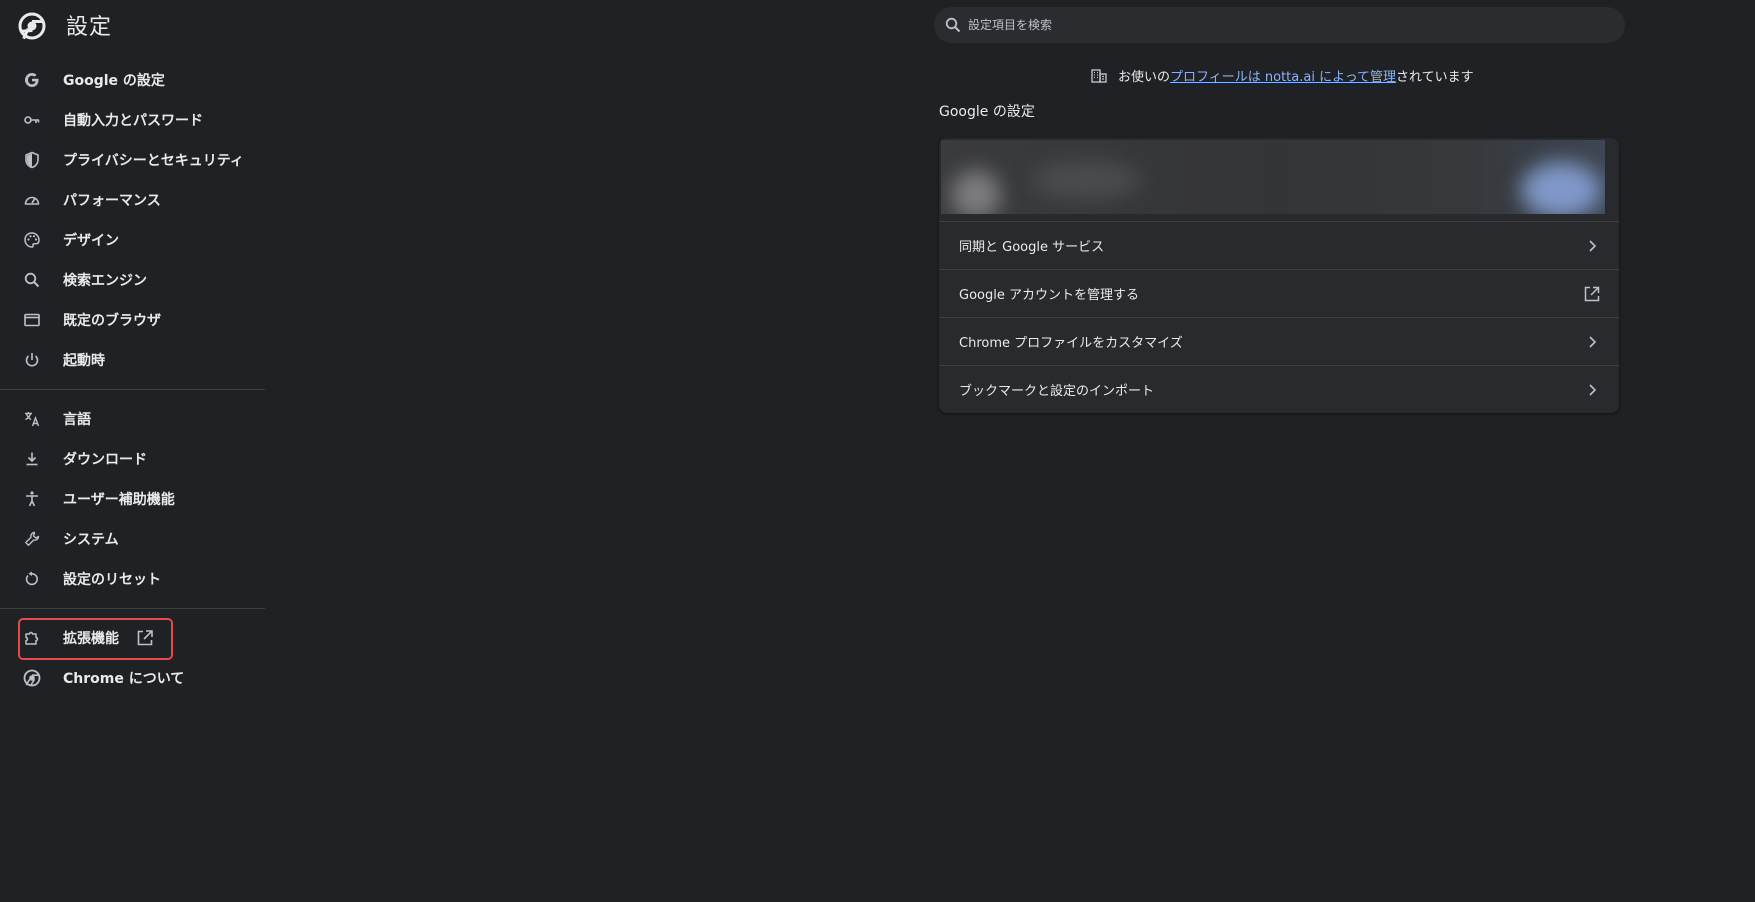 This screenshot has height=902, width=1755. What do you see at coordinates (105, 281) in the screenshot?
I see `sidebar-item-label: 検索エンジン` at bounding box center [105, 281].